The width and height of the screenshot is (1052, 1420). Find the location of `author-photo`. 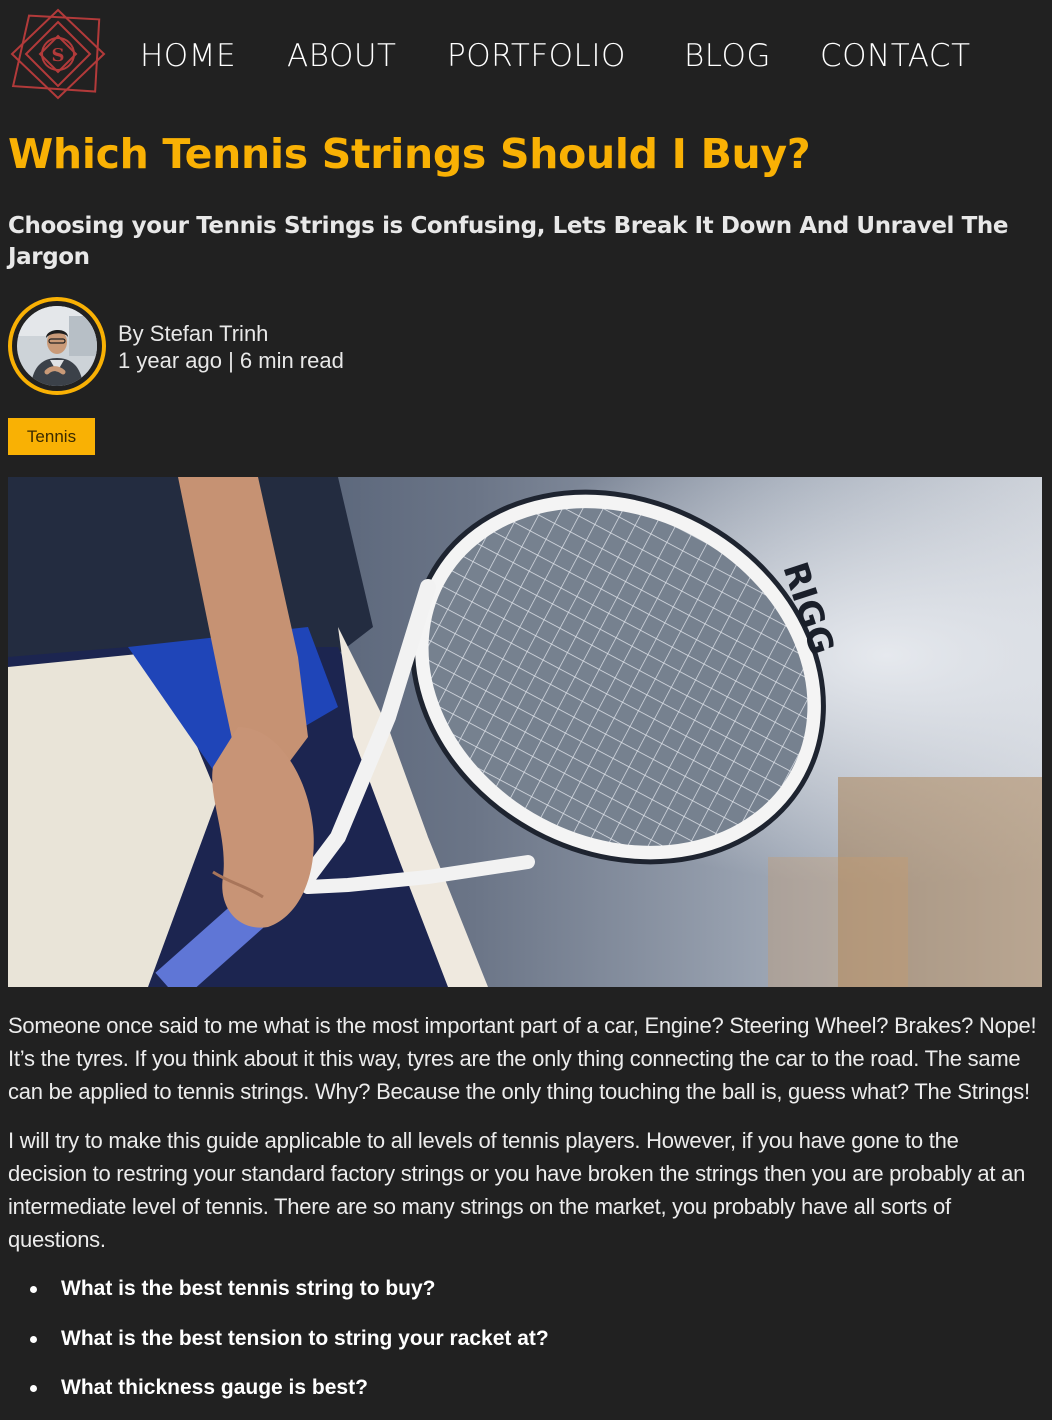

author-photo is located at coordinates (57, 346).